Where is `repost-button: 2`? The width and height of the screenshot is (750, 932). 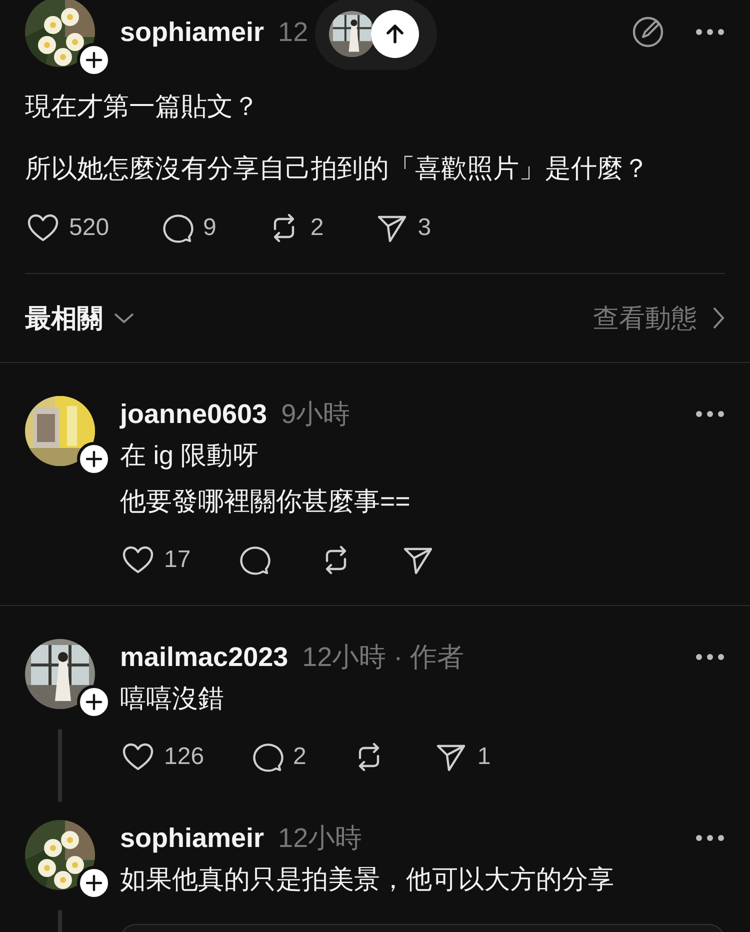 repost-button: 2 is located at coordinates (295, 228).